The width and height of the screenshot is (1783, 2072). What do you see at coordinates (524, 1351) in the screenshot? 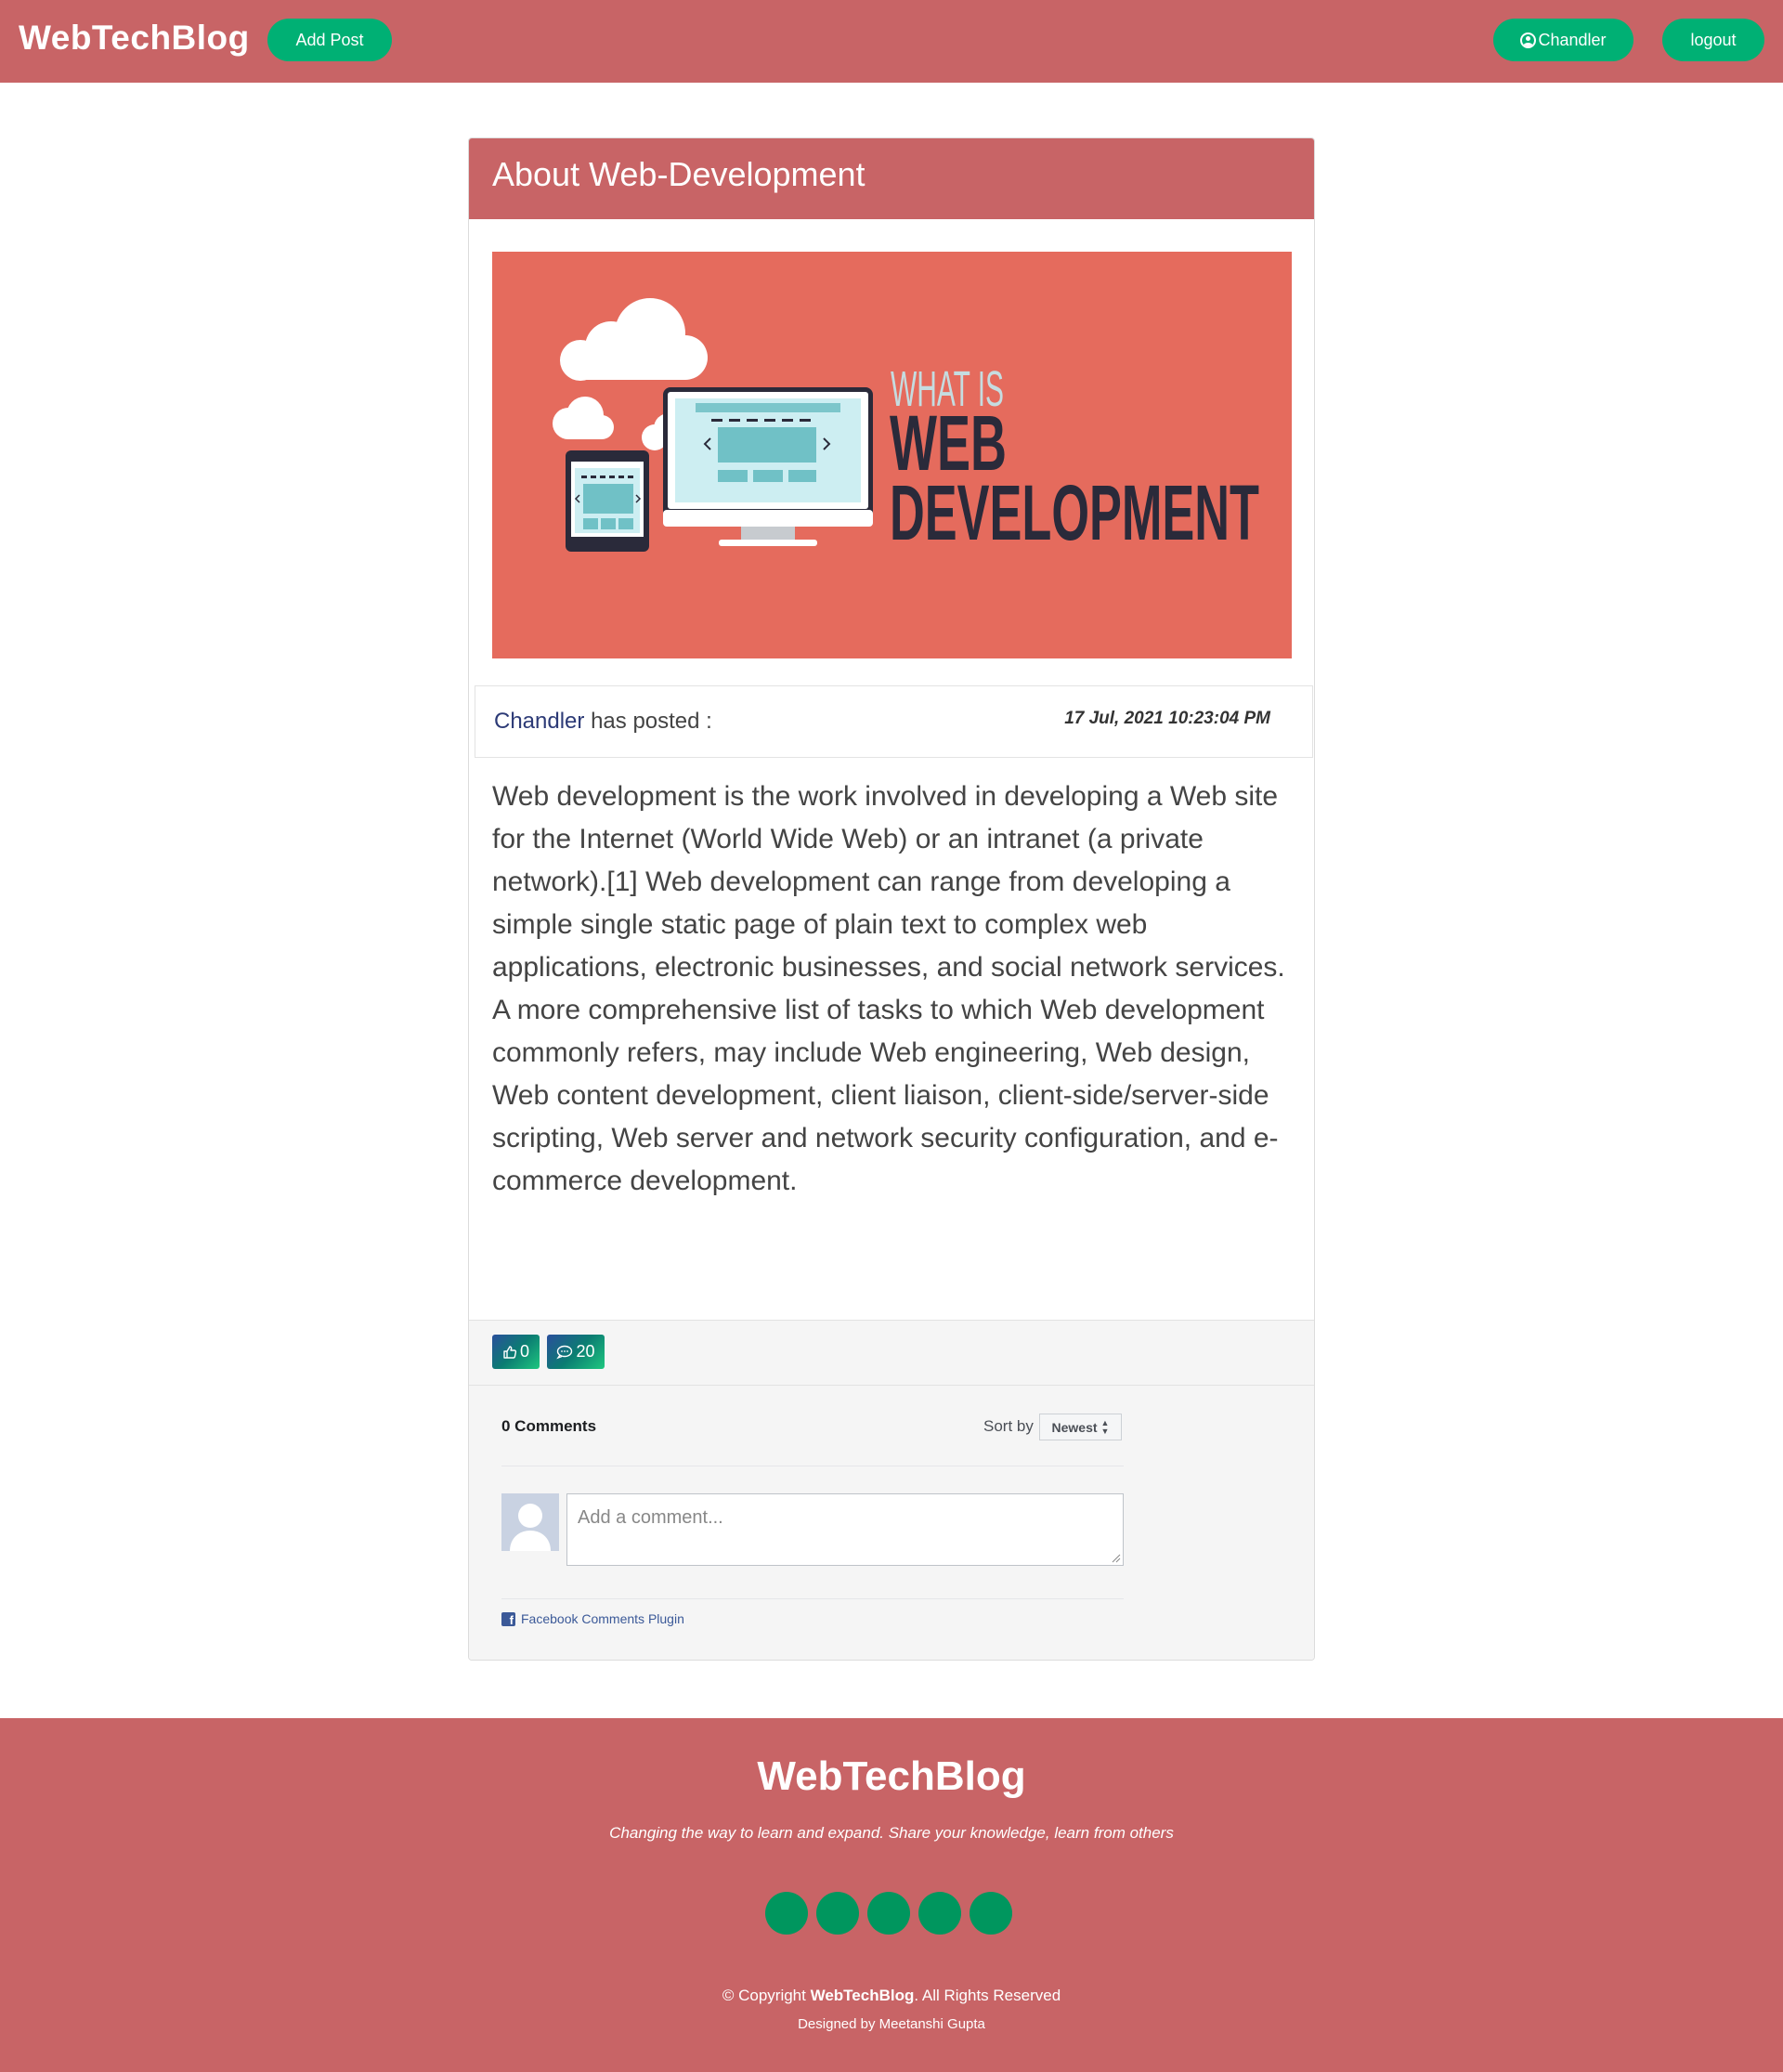
I see `like-count: 0` at bounding box center [524, 1351].